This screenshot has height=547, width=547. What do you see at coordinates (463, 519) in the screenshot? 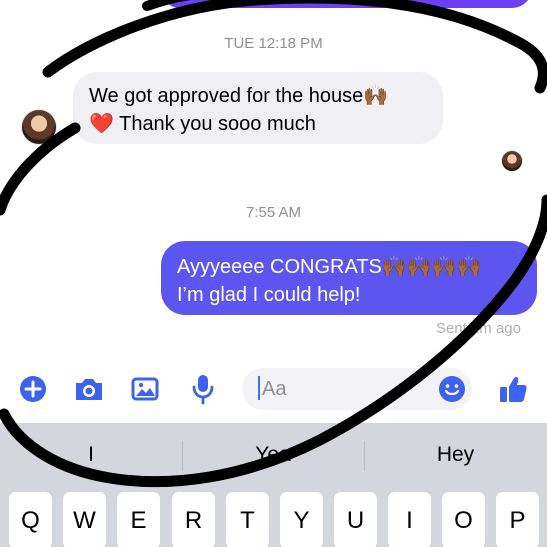
I see `key-o: O` at bounding box center [463, 519].